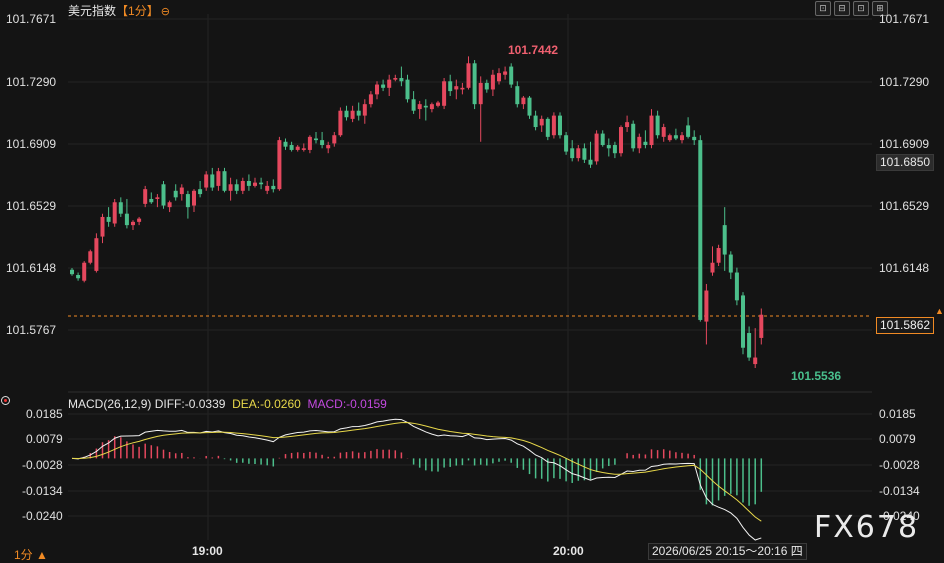 The image size is (944, 563). Describe the element at coordinates (31, 554) in the screenshot. I see `period-switch-button: 1分 ▲` at that location.